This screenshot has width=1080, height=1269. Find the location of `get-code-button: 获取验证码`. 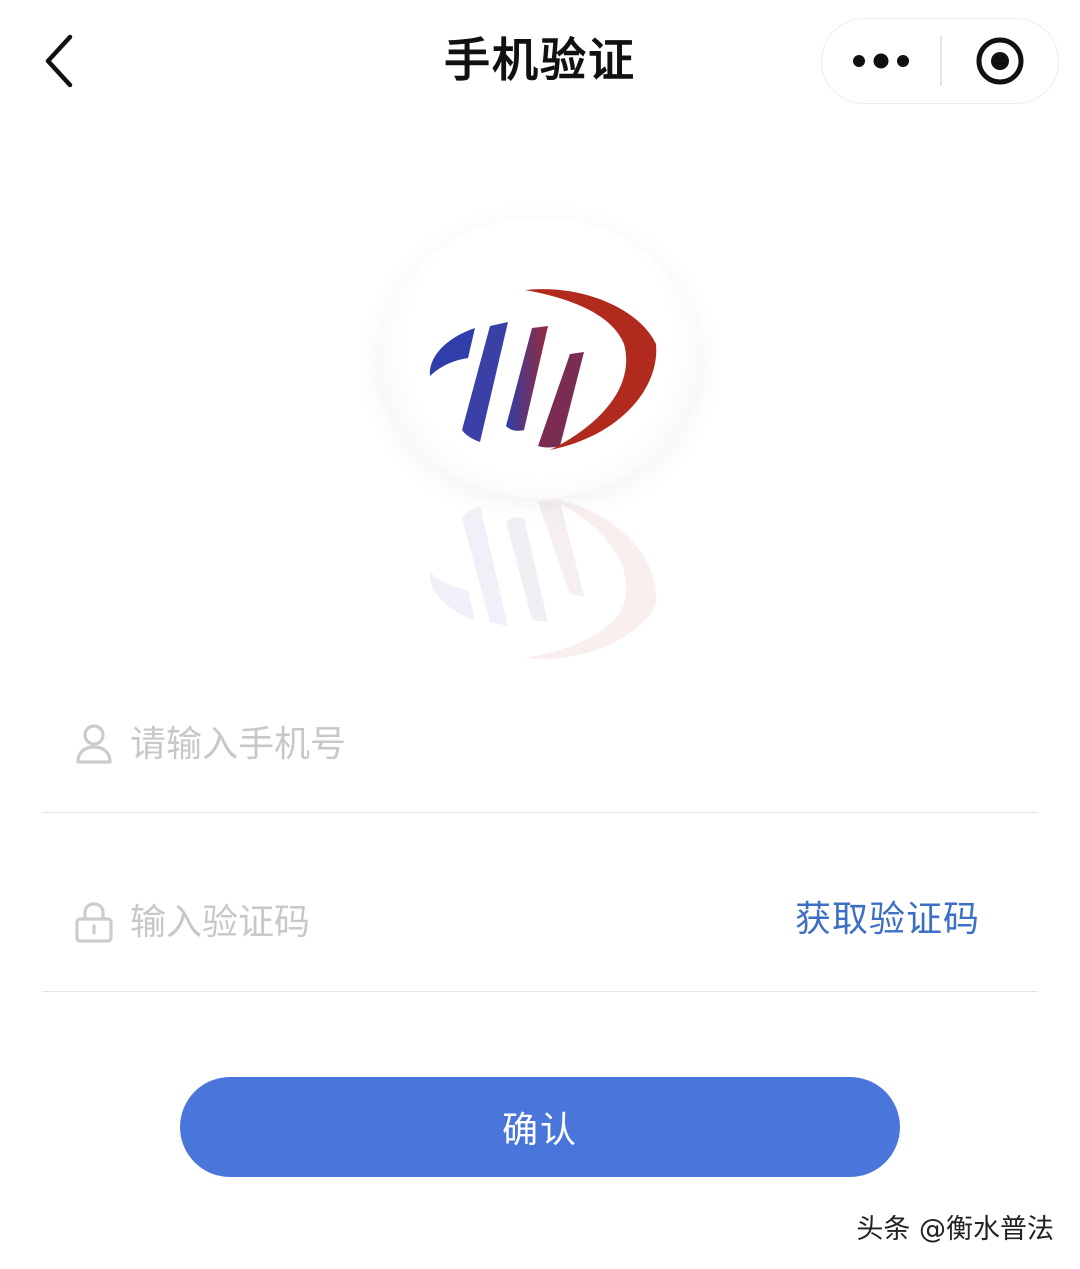

get-code-button: 获取验证码 is located at coordinates (887, 920).